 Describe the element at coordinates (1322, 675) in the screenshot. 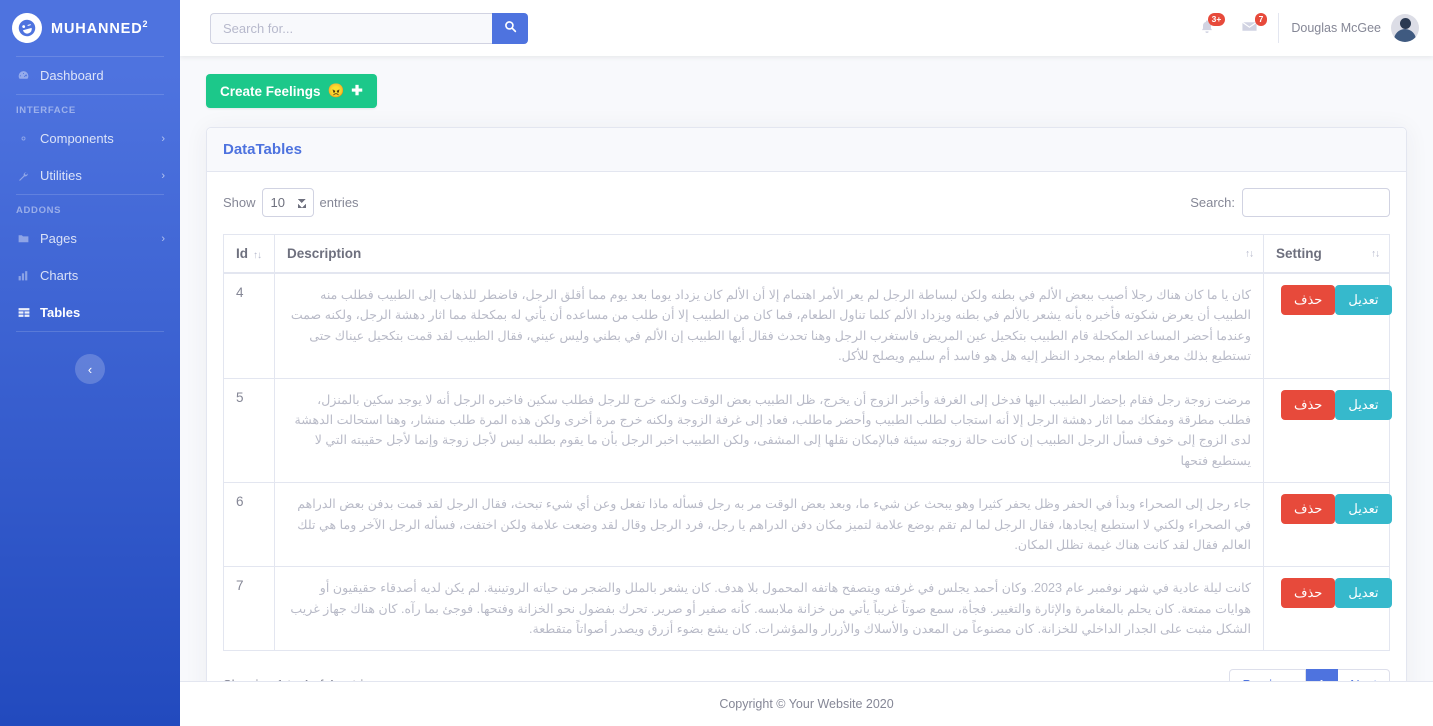

I see `pagination-page-1: 1` at that location.